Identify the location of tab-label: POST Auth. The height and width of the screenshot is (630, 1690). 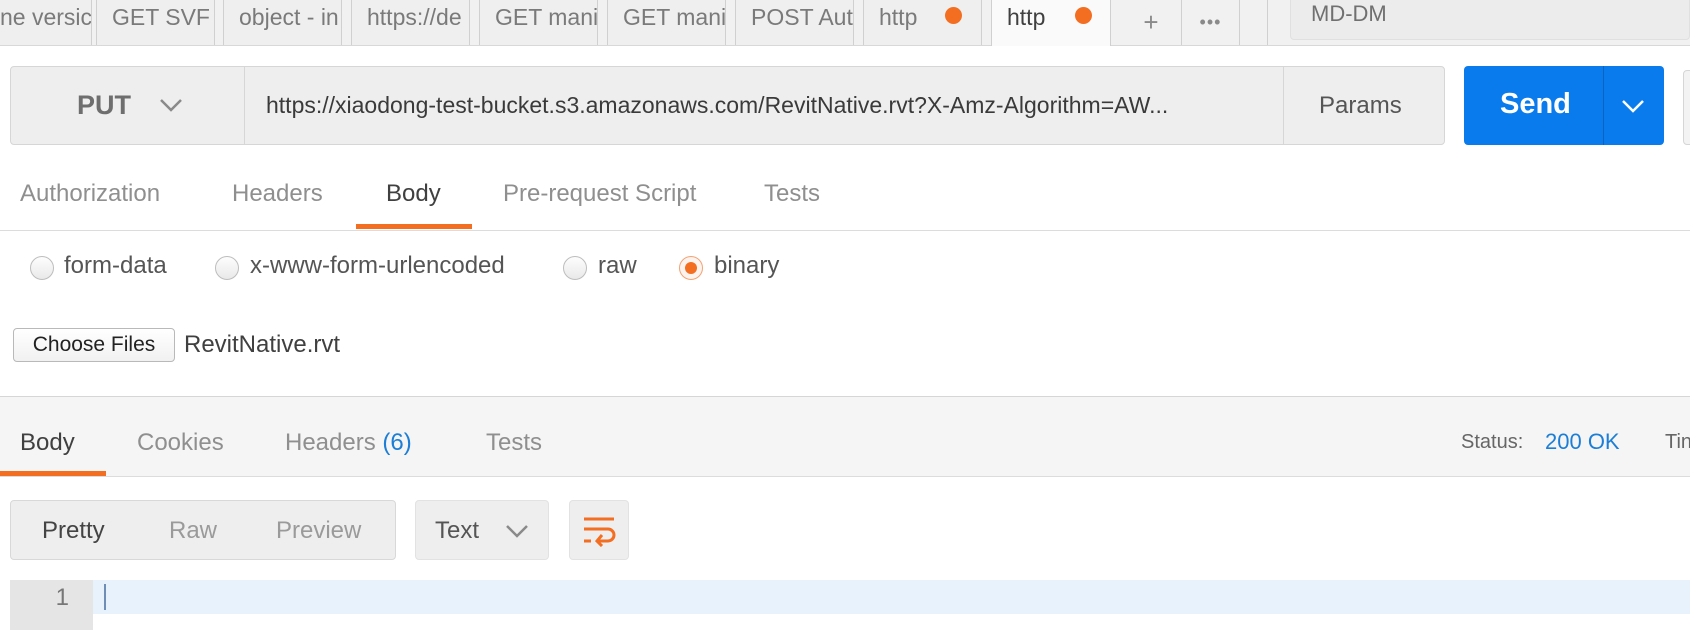
(802, 17).